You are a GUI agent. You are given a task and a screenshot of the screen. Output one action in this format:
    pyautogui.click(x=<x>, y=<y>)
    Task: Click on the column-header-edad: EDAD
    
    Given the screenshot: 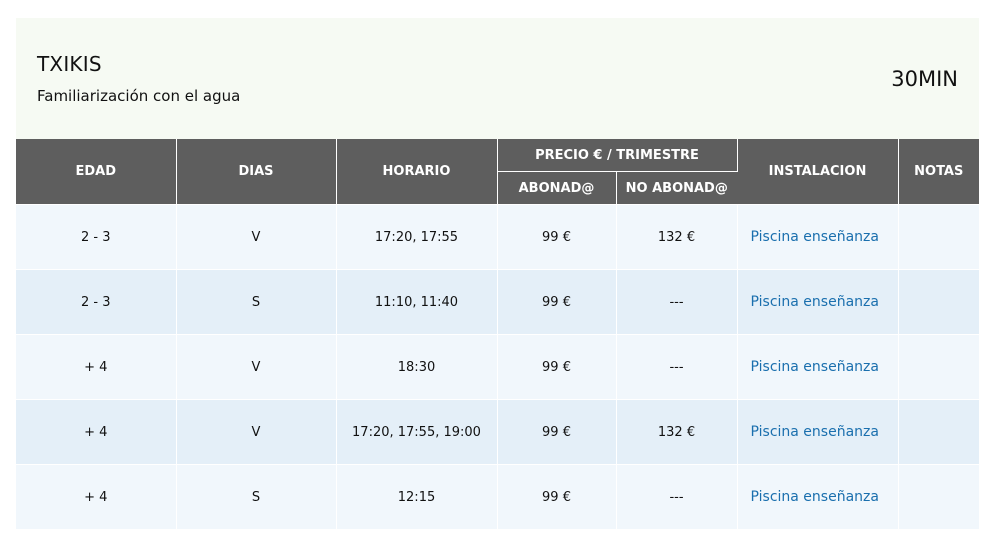 What is the action you would take?
    pyautogui.click(x=96, y=172)
    